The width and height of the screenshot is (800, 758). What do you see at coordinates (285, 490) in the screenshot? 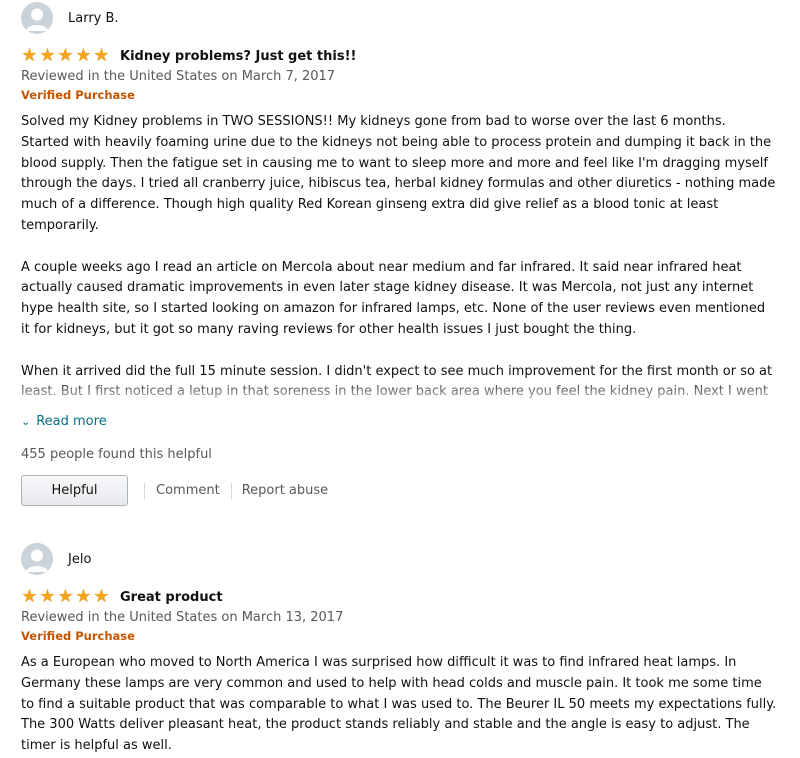
I see `report-abuse-link: Report abuse` at bounding box center [285, 490].